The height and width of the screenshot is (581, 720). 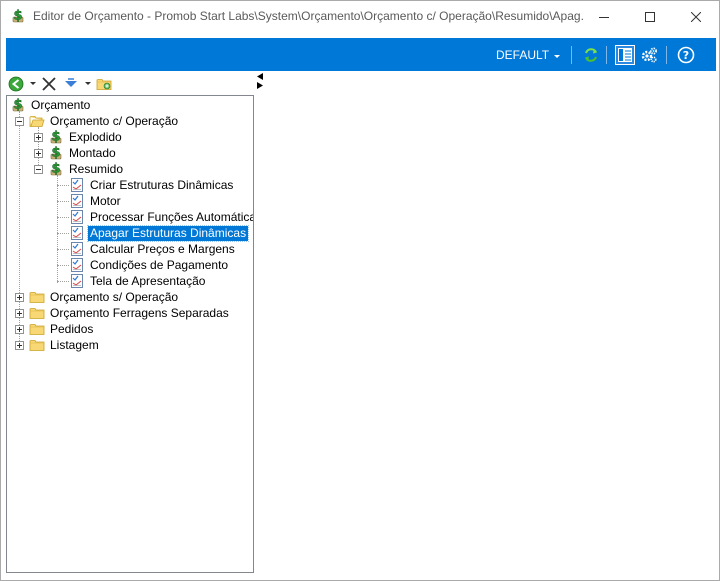 I want to click on back-green-icon, so click(x=16, y=84).